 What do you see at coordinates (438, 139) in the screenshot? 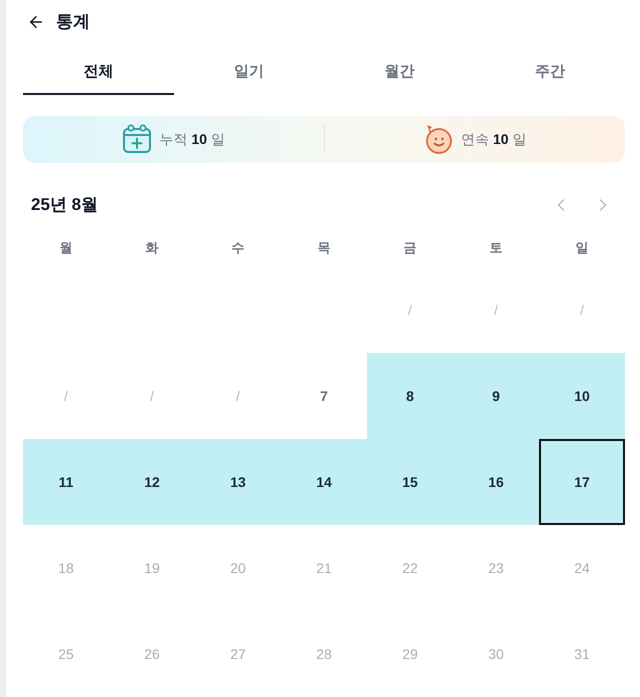
I see `smiley-face-icon` at bounding box center [438, 139].